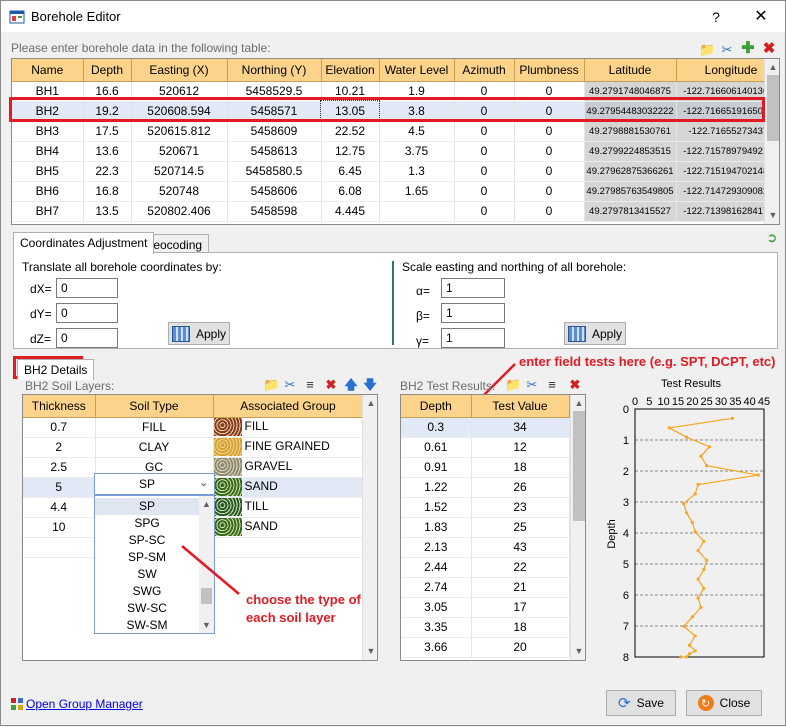  I want to click on table-cell: 1.52, so click(436, 507).